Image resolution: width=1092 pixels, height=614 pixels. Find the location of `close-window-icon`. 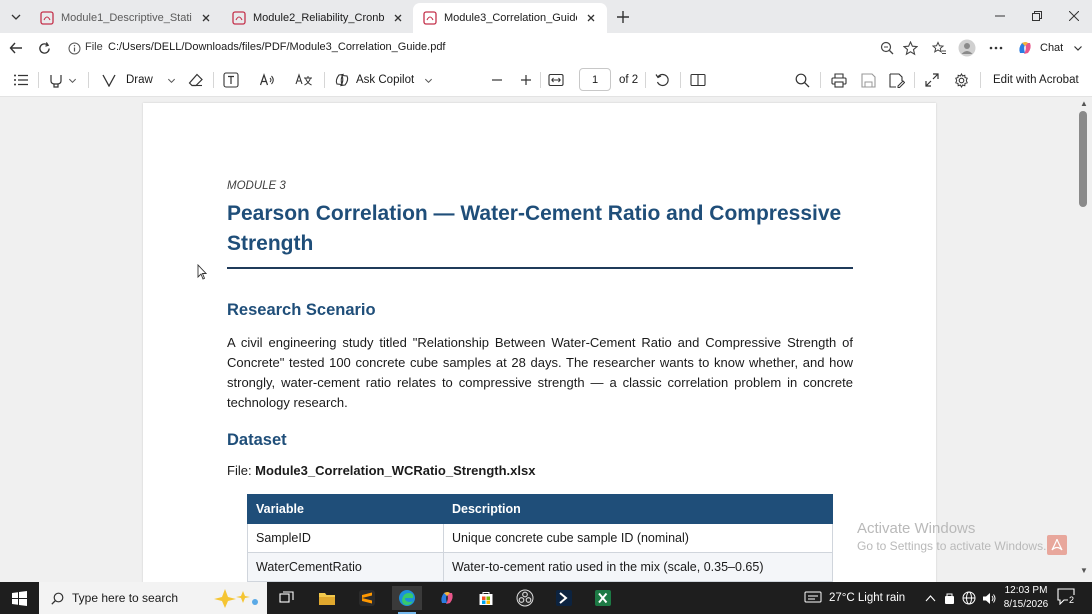

close-window-icon is located at coordinates (1073, 16).